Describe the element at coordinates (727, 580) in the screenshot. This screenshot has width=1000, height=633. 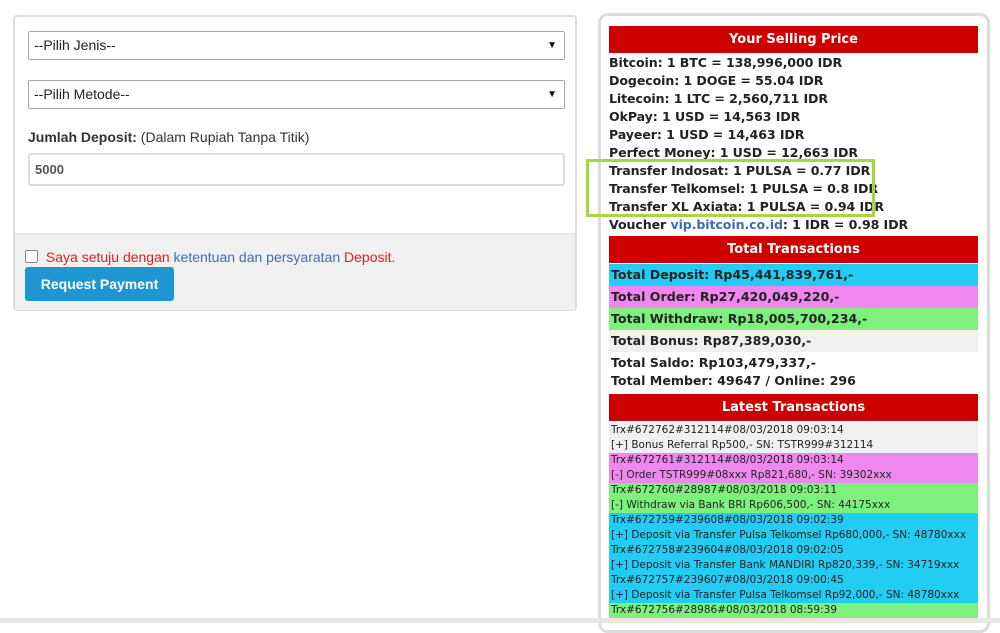
I see `transaction-id: Trx#672757#239607#08/03/2018 09:00:45` at that location.